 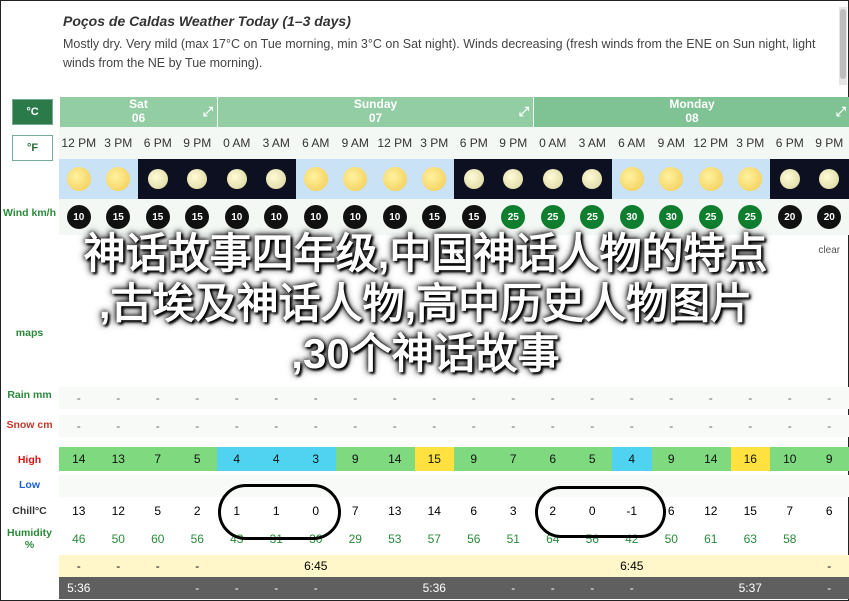 I want to click on day-date: 06, so click(x=138, y=118).